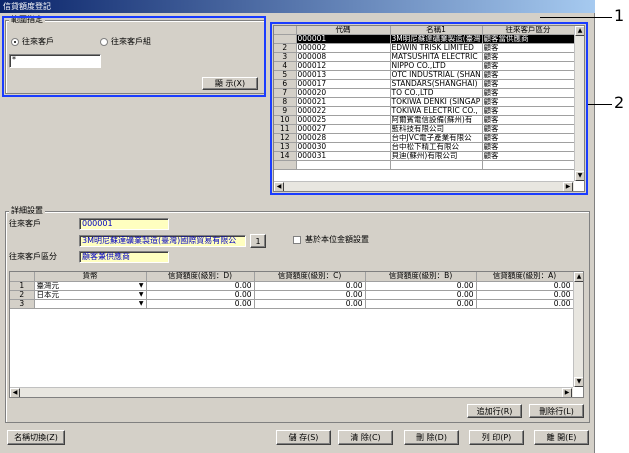  I want to click on window-title: 信貸額度登記, so click(297, 6).